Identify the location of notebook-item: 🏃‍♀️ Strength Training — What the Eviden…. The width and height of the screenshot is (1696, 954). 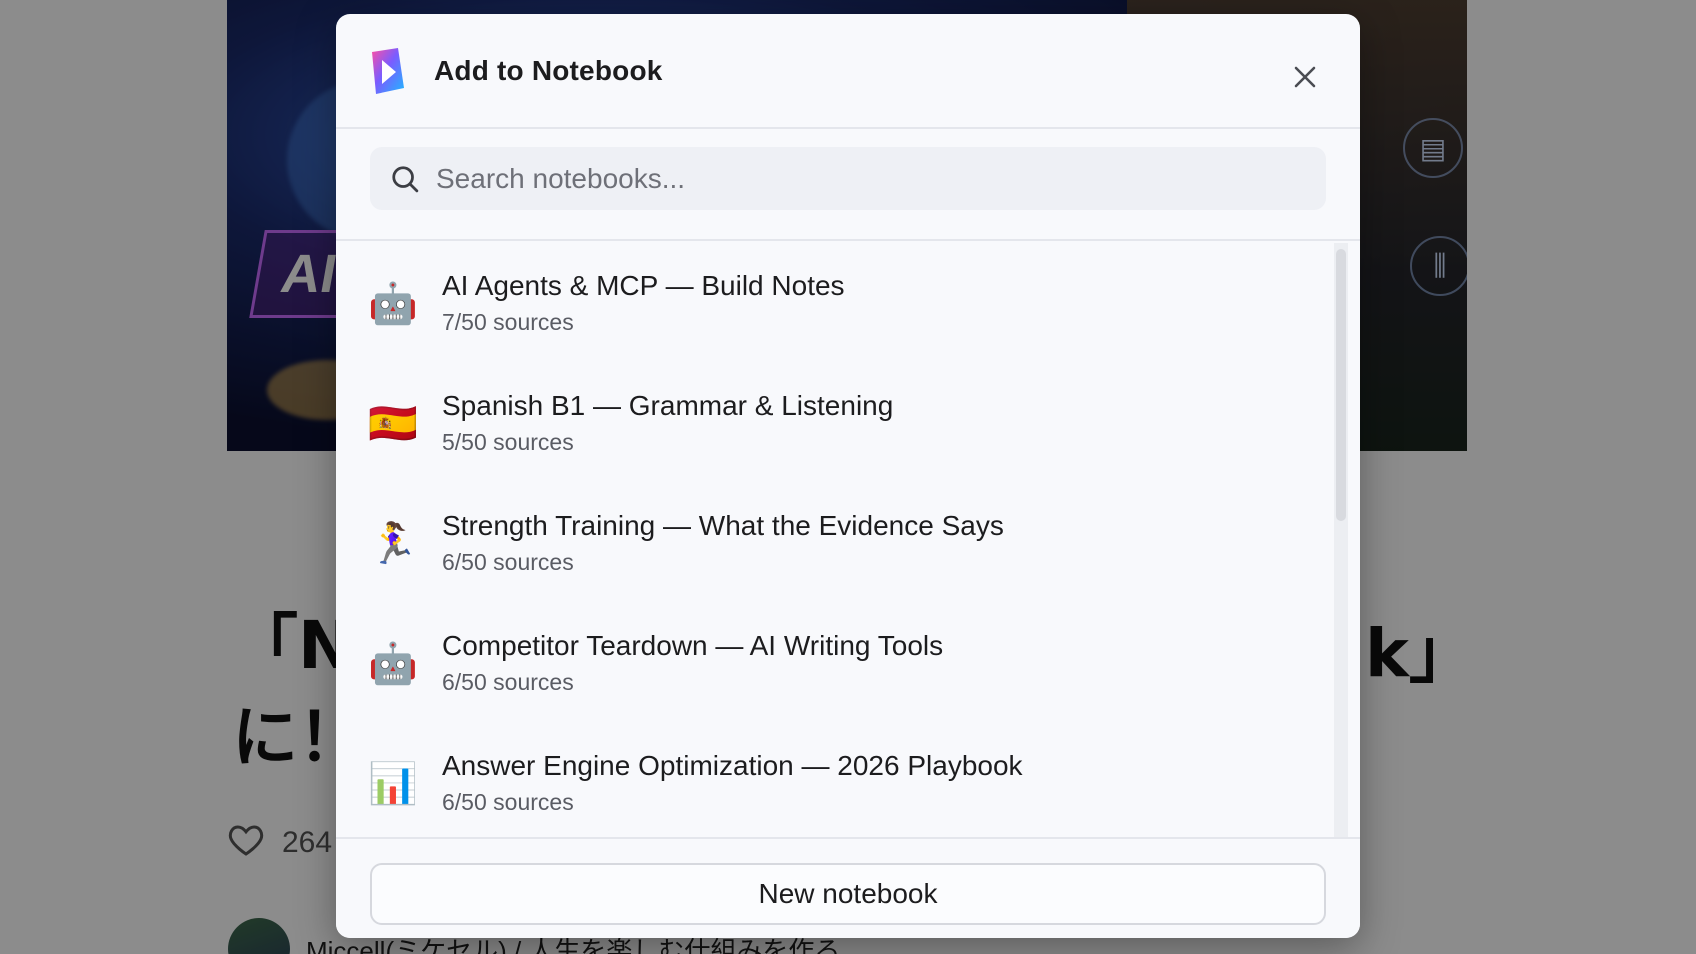
(836, 543).